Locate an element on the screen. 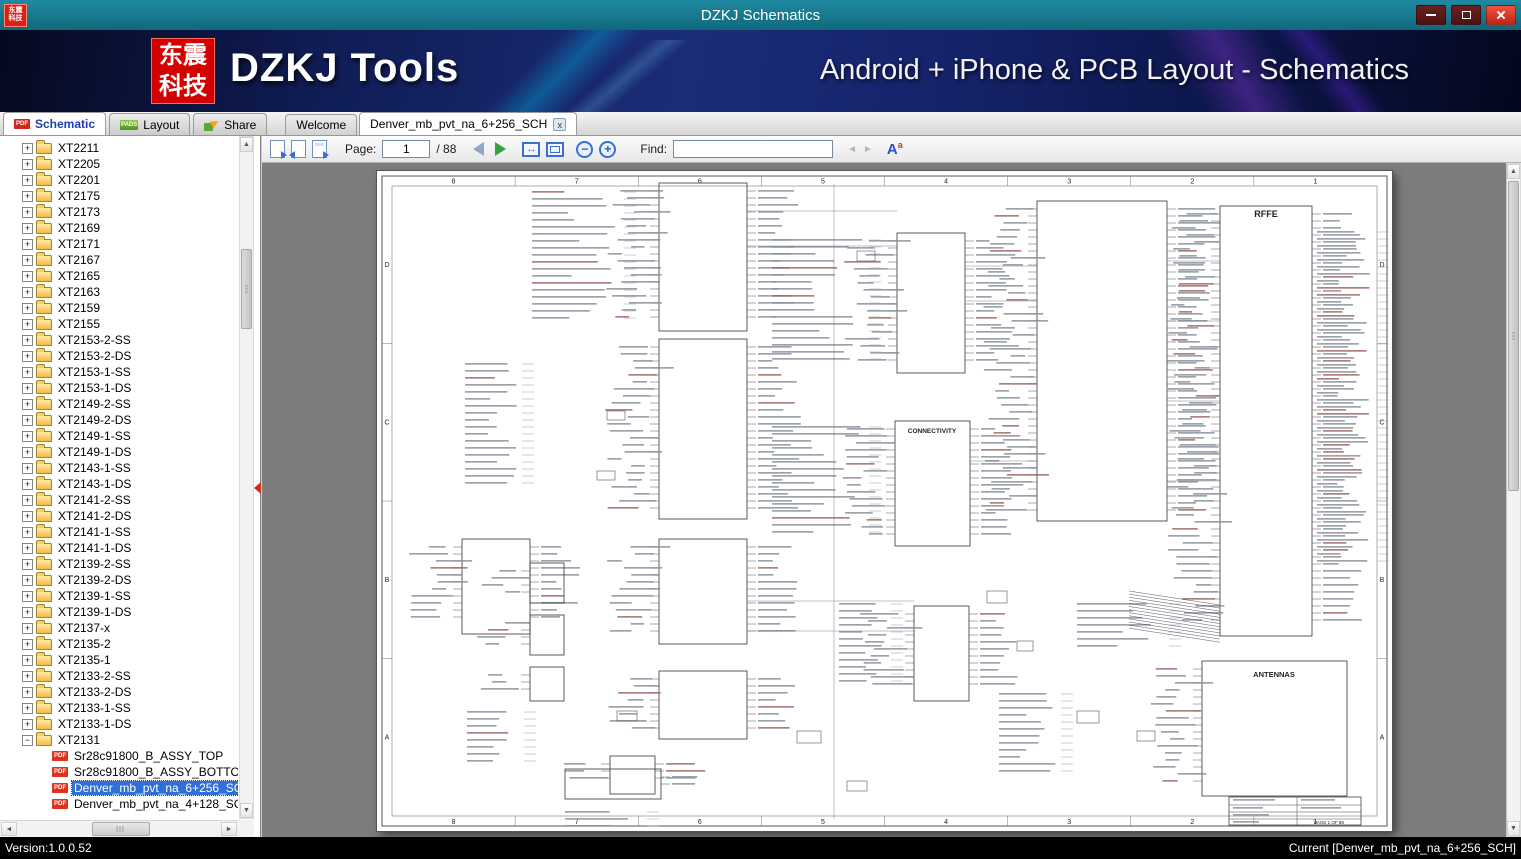 The image size is (1521, 859). tree-item-XT2143-1-DS: + XT2143-1-DS is located at coordinates (119, 483).